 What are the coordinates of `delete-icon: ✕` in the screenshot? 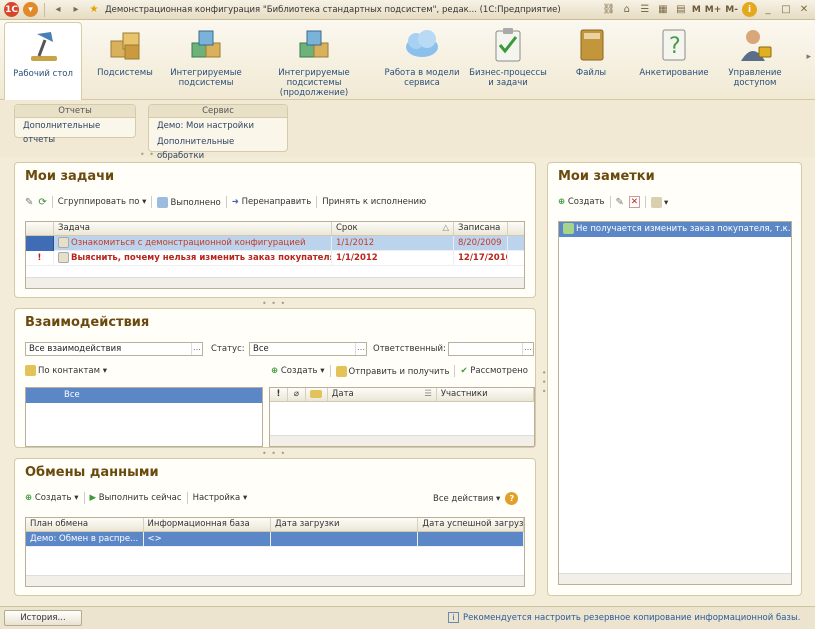 It's located at (634, 202).